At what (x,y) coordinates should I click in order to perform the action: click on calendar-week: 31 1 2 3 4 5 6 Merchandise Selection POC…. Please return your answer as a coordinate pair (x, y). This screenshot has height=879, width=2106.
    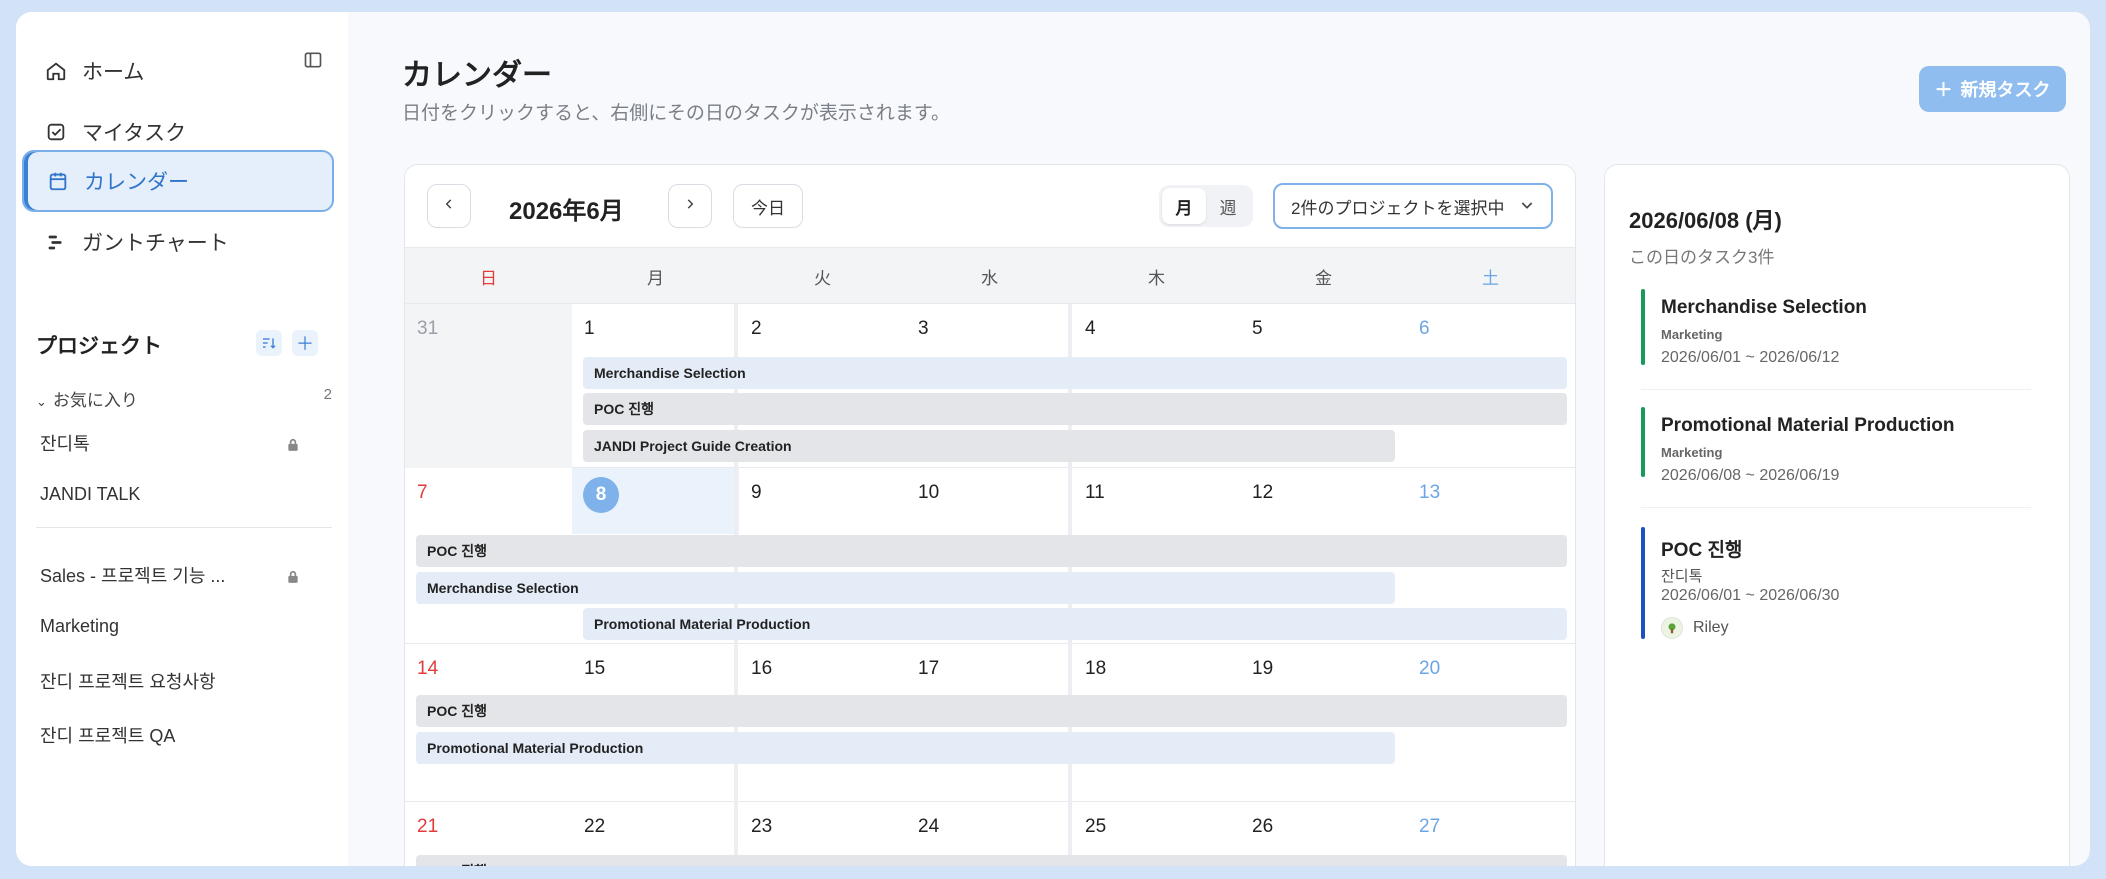
    Looking at the image, I should click on (990, 386).